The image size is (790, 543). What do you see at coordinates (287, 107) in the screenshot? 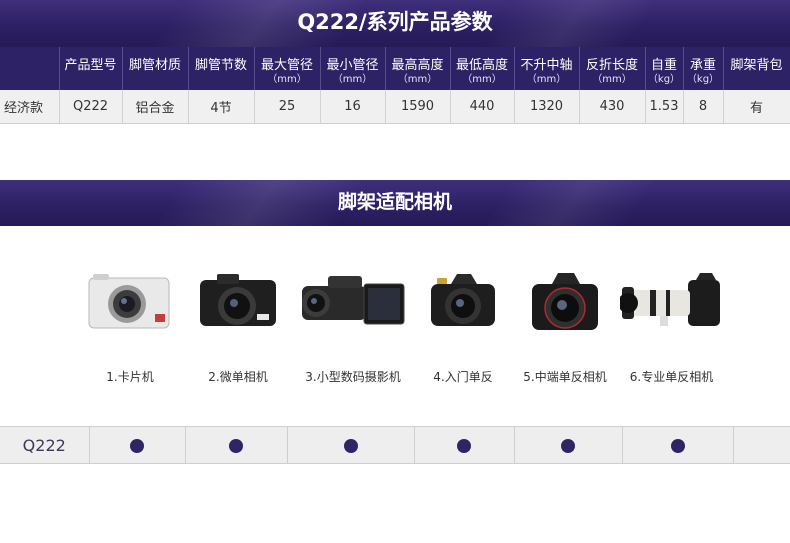
I see `spec-cell-max-tube: 25` at bounding box center [287, 107].